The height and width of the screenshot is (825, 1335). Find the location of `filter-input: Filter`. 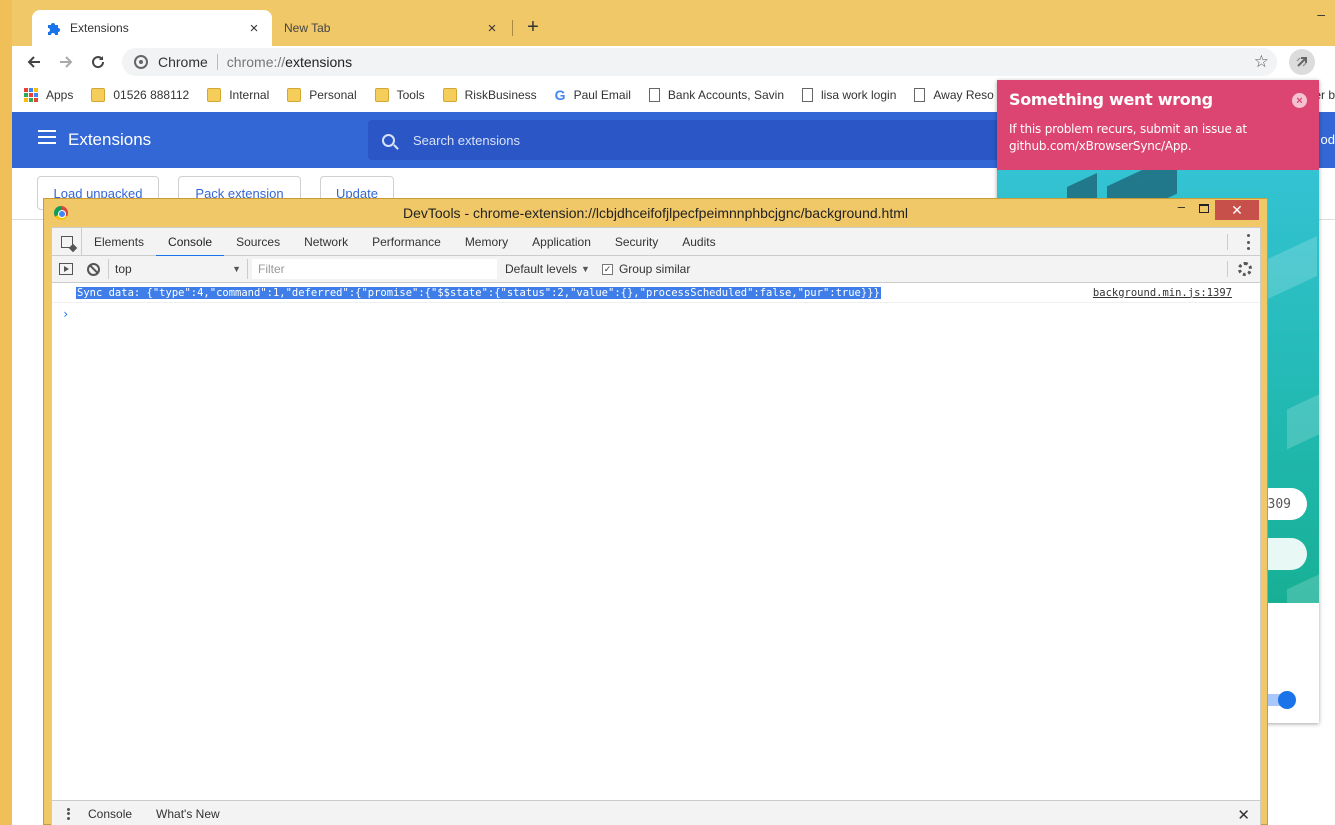

filter-input: Filter is located at coordinates (374, 269).